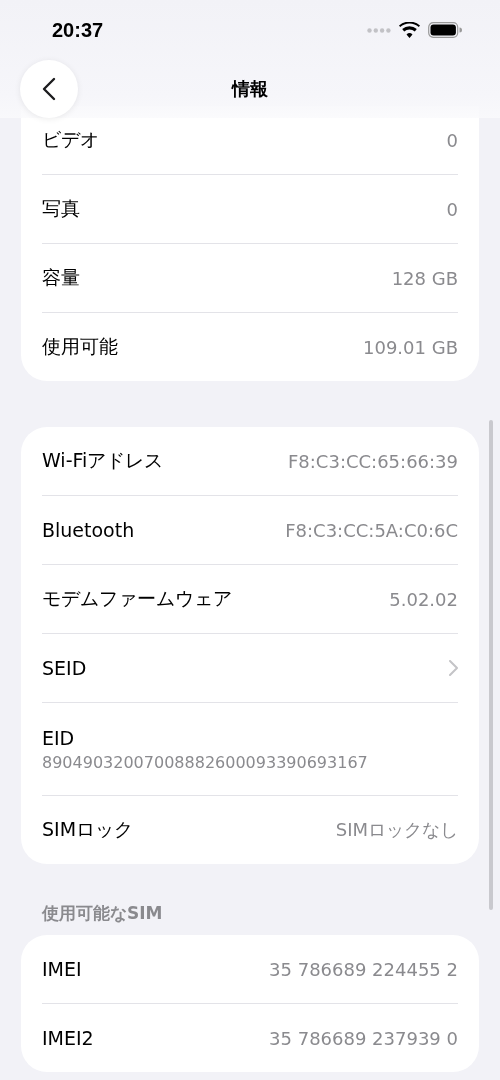  What do you see at coordinates (453, 668) in the screenshot?
I see `chevron-icon` at bounding box center [453, 668].